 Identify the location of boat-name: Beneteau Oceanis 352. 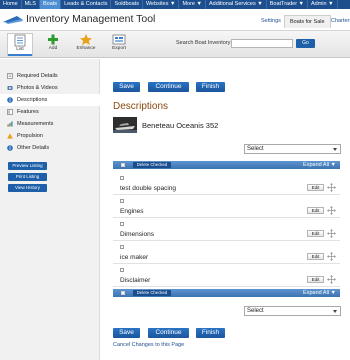
(180, 125).